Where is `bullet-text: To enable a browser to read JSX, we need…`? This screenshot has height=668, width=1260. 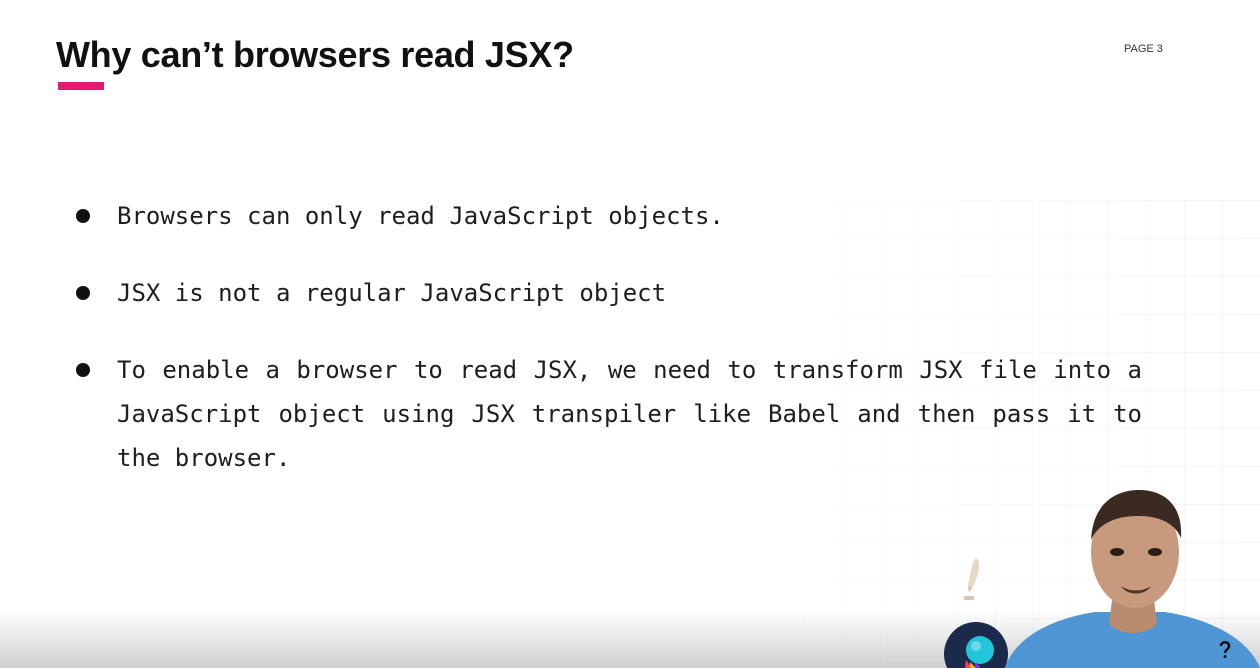
bullet-text: To enable a browser to read JSX, we need… is located at coordinates (629, 414).